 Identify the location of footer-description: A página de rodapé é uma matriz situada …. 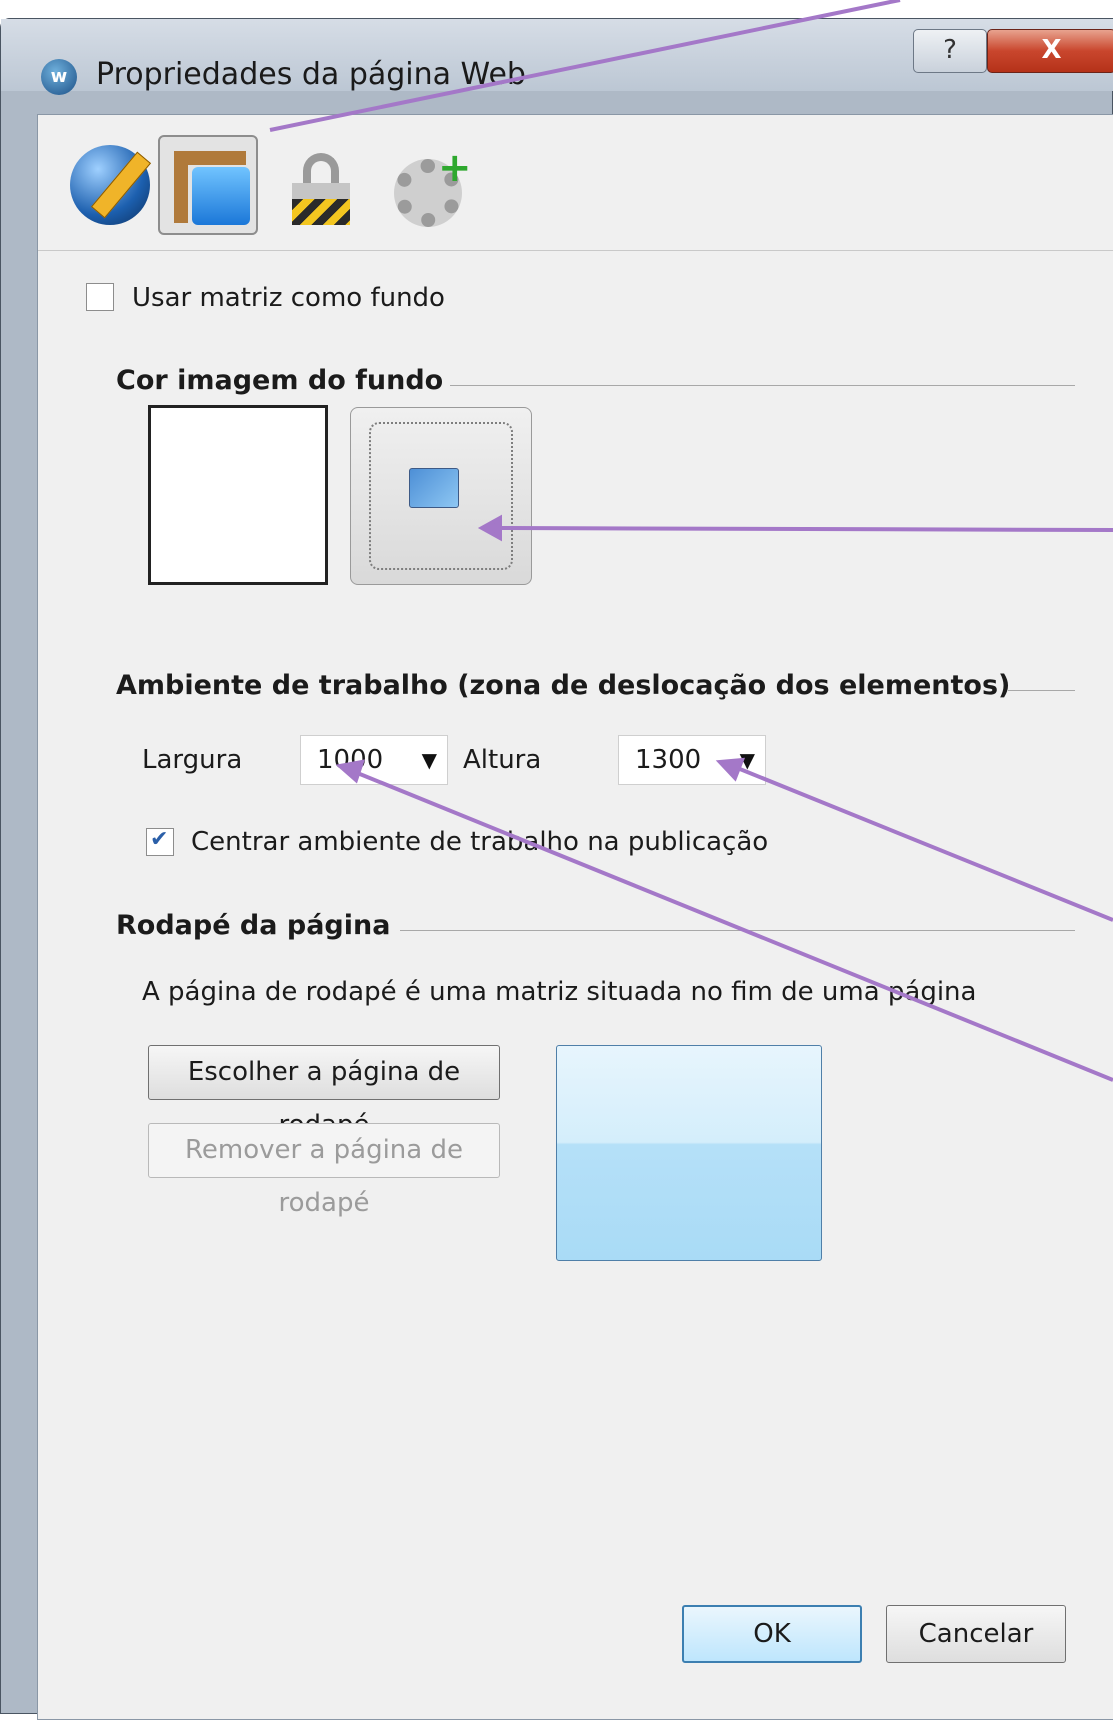
(559, 992).